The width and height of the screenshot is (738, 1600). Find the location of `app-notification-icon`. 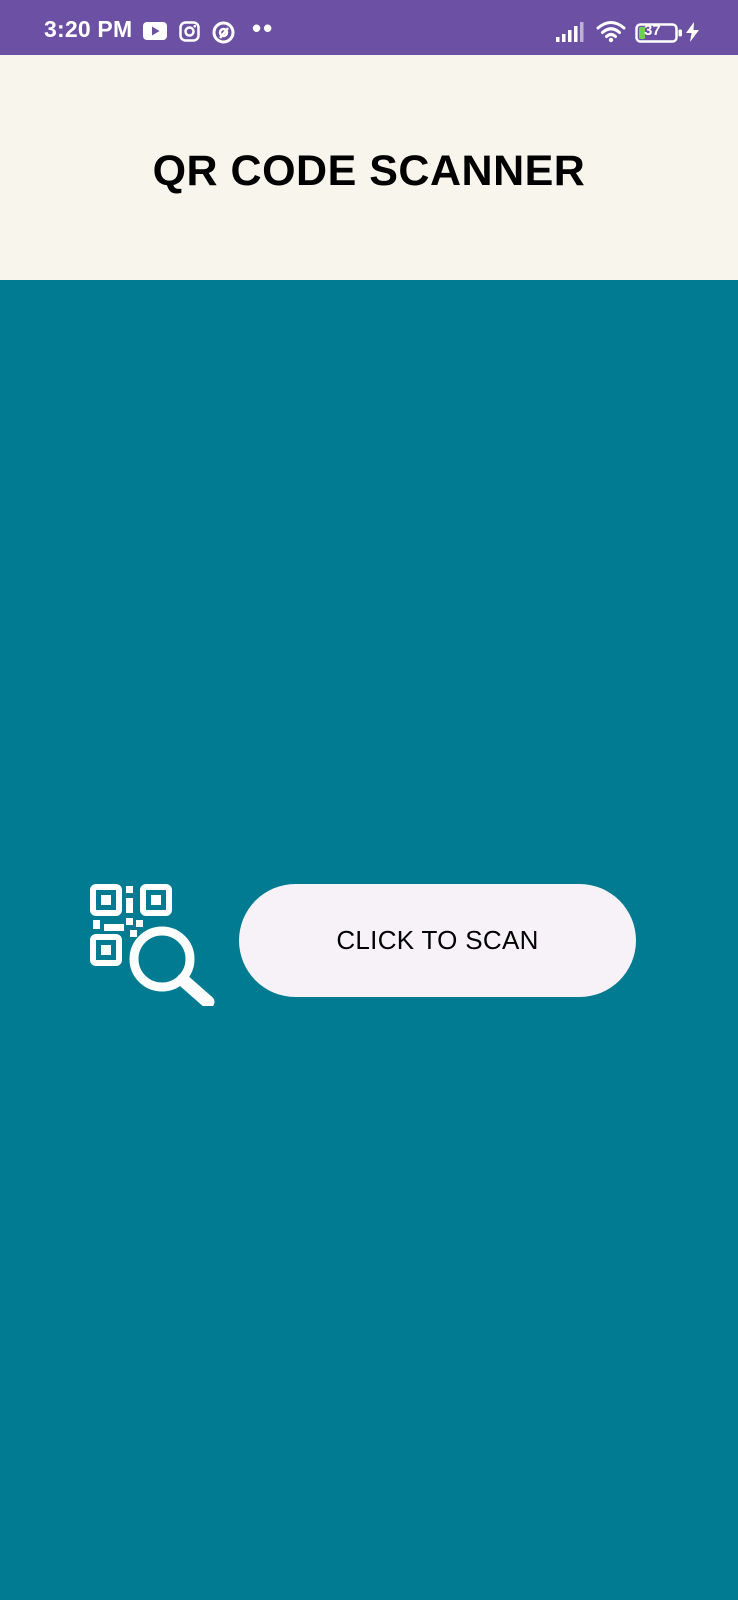

app-notification-icon is located at coordinates (223, 32).